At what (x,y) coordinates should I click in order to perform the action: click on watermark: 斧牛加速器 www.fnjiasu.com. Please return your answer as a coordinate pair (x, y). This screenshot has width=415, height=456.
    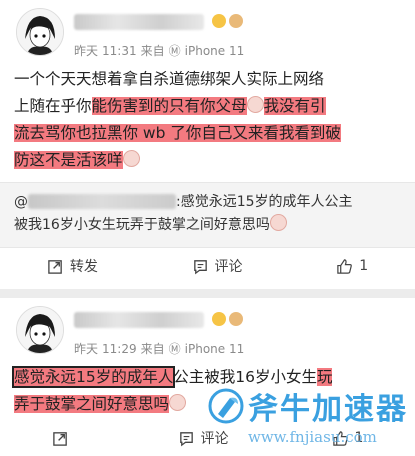
    Looking at the image, I should click on (311, 419).